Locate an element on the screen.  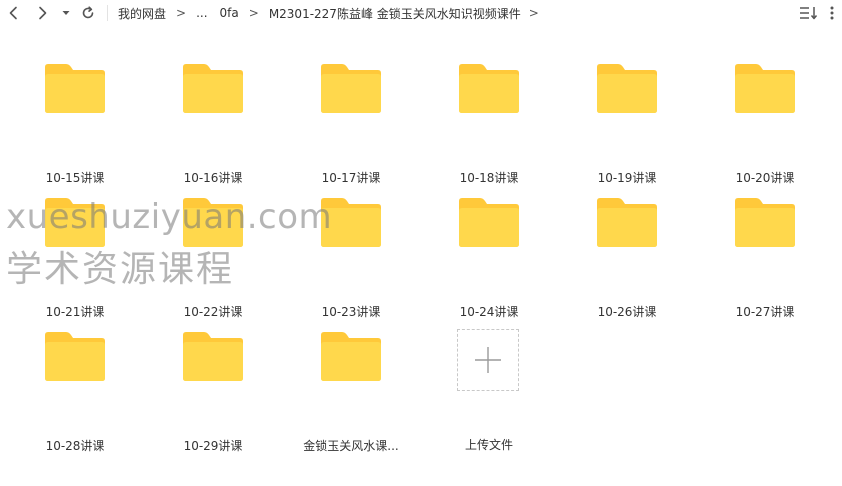
folder-name: 10-27讲课 is located at coordinates (765, 312).